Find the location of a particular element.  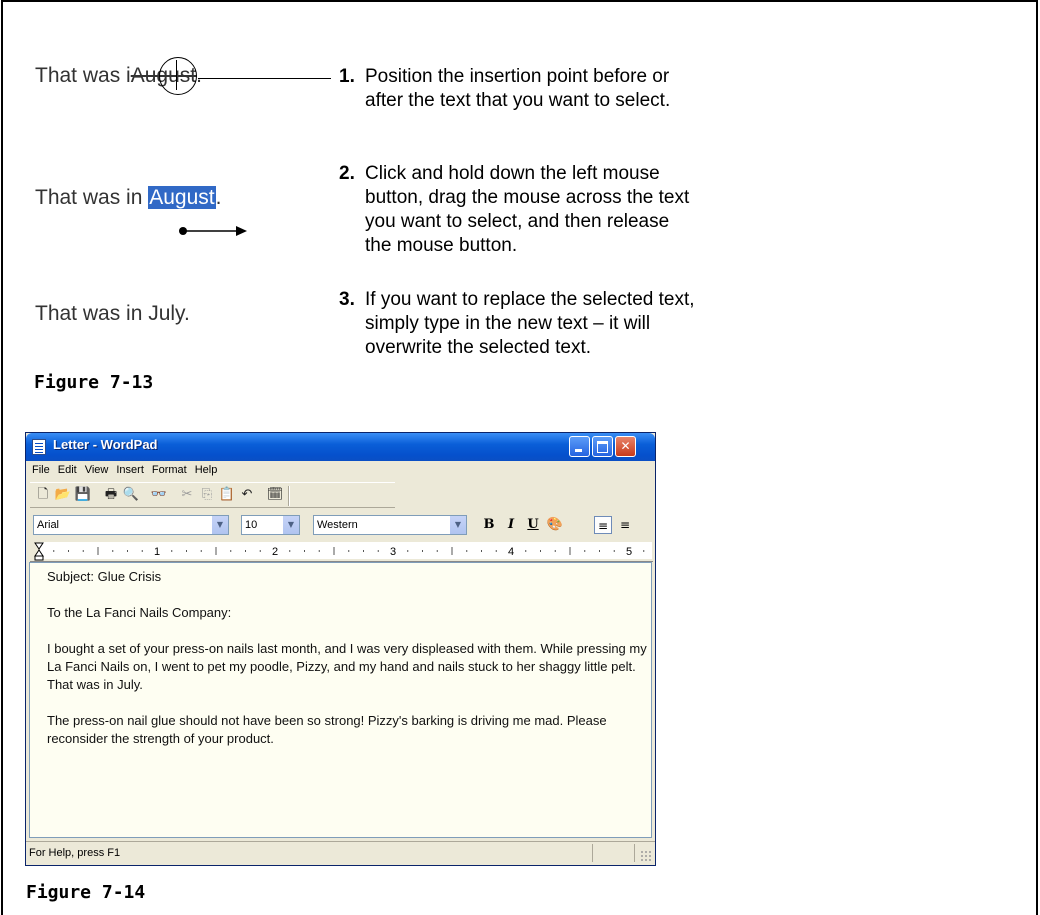

insert-date-time-icon: 🗓 is located at coordinates (275, 495).